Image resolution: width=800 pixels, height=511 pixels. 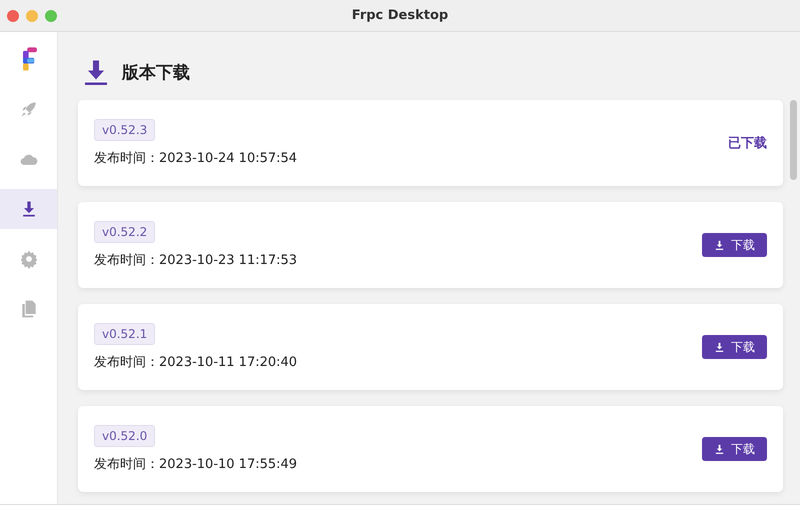 I want to click on zoom-button, so click(x=51, y=16).